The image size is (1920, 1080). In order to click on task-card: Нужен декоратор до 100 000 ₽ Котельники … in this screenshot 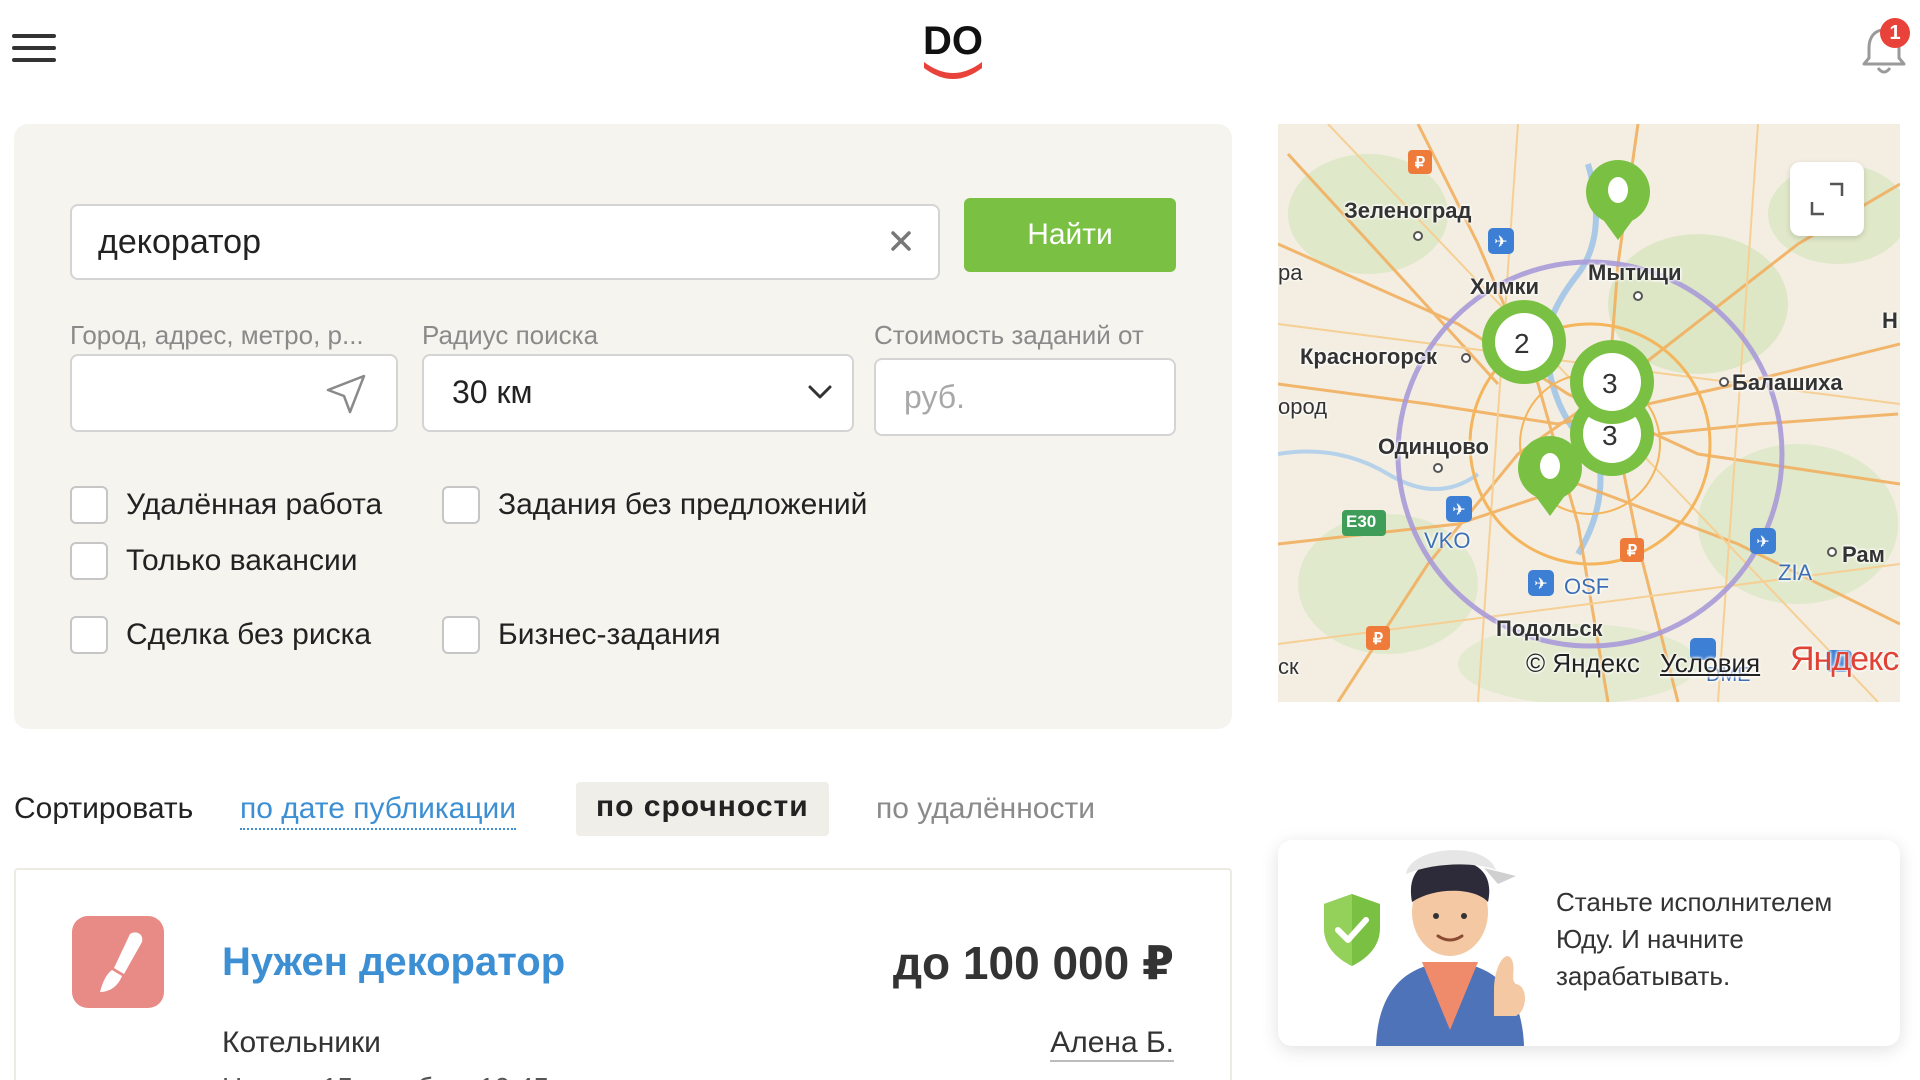, I will do `click(623, 974)`.